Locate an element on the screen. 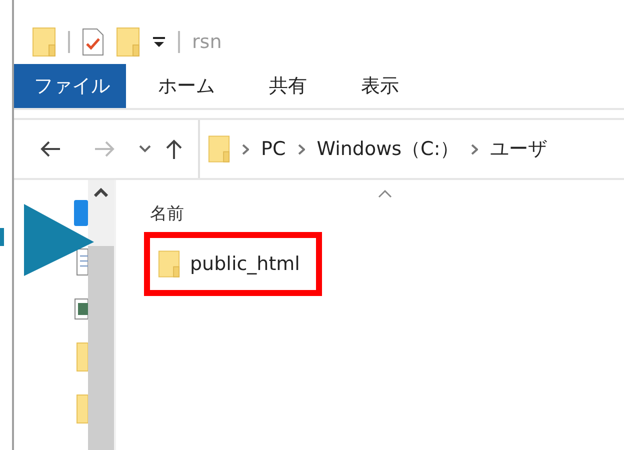 The height and width of the screenshot is (450, 624). scrollbar-thumb is located at coordinates (101, 348).